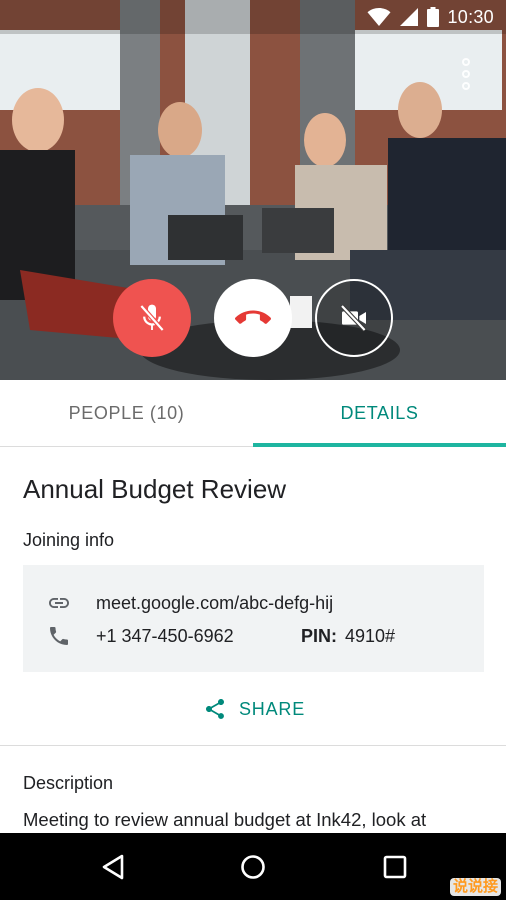 This screenshot has height=900, width=506. What do you see at coordinates (476, 887) in the screenshot?
I see `watermark-logo: 说说接` at bounding box center [476, 887].